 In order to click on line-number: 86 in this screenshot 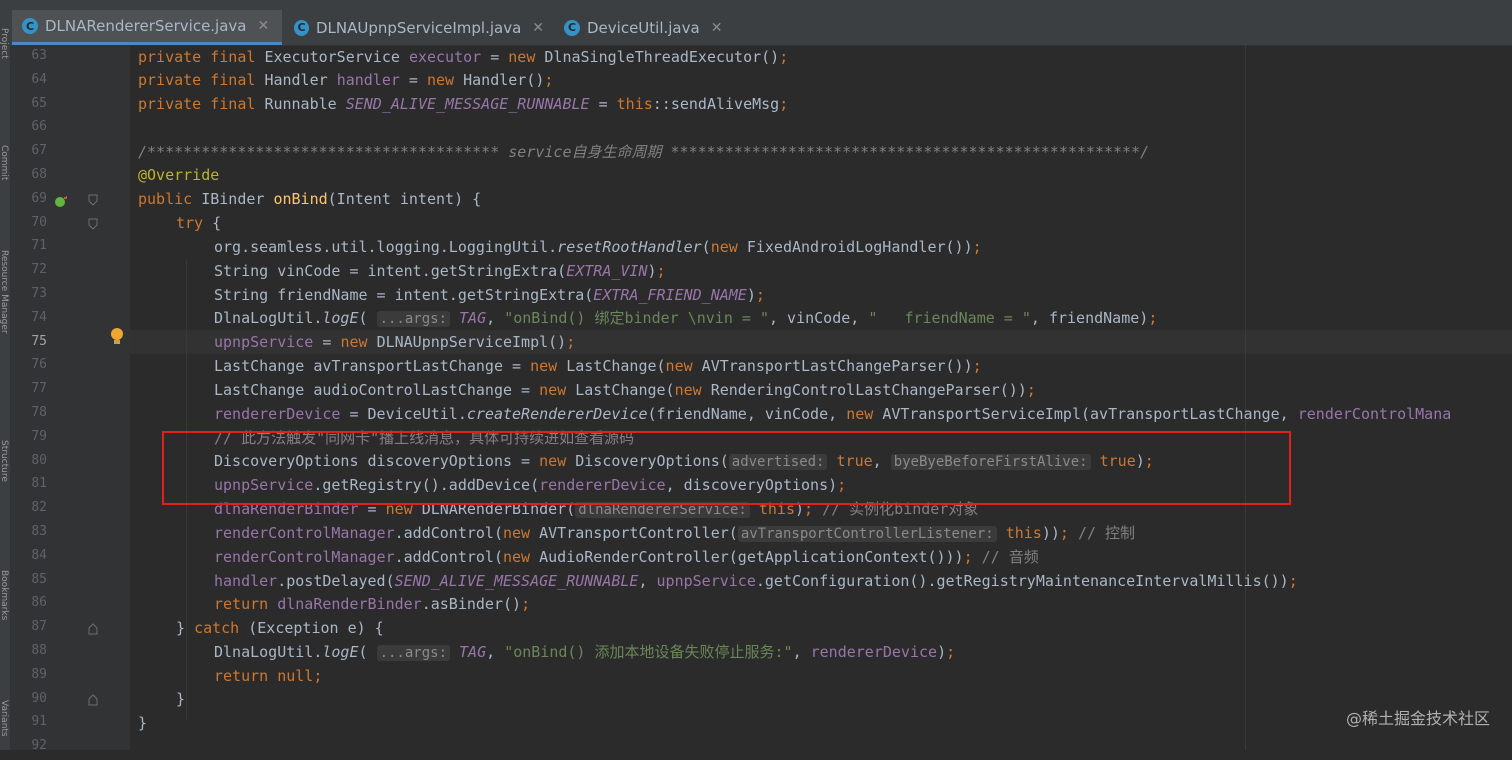, I will do `click(39, 603)`.